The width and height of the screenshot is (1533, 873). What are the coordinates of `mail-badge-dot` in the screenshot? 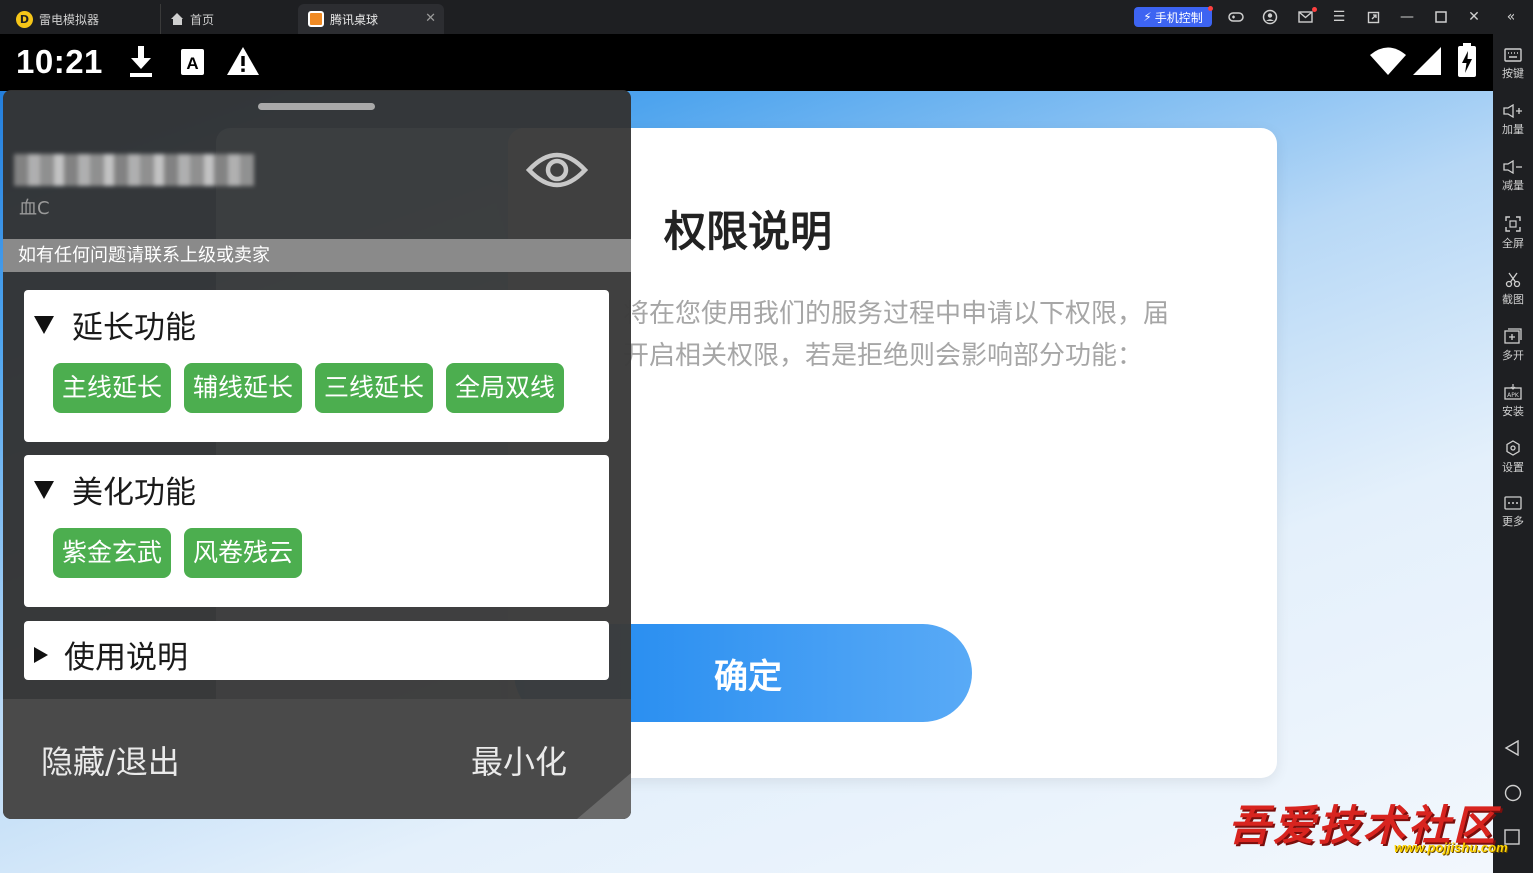 It's located at (1314, 9).